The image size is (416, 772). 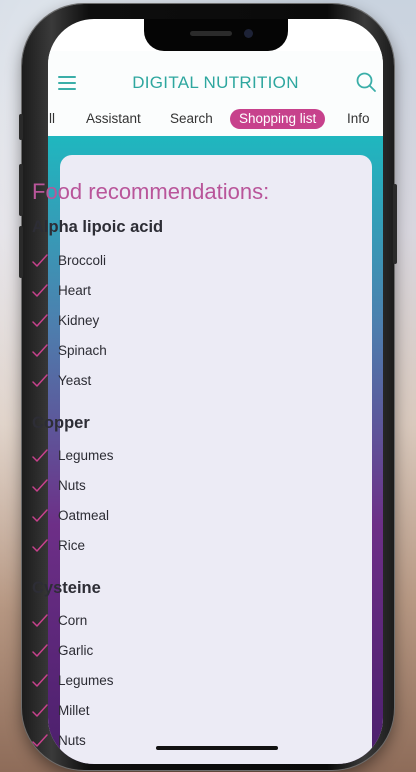 I want to click on list-item: Rice, so click(x=162, y=548).